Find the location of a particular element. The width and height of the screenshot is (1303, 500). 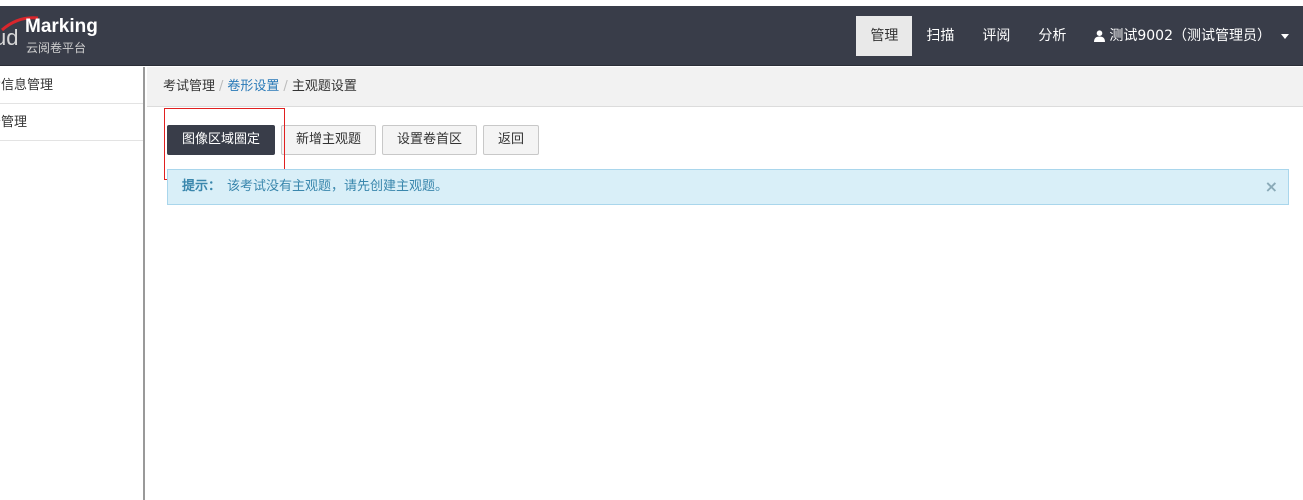

close-icon: × is located at coordinates (1271, 187).